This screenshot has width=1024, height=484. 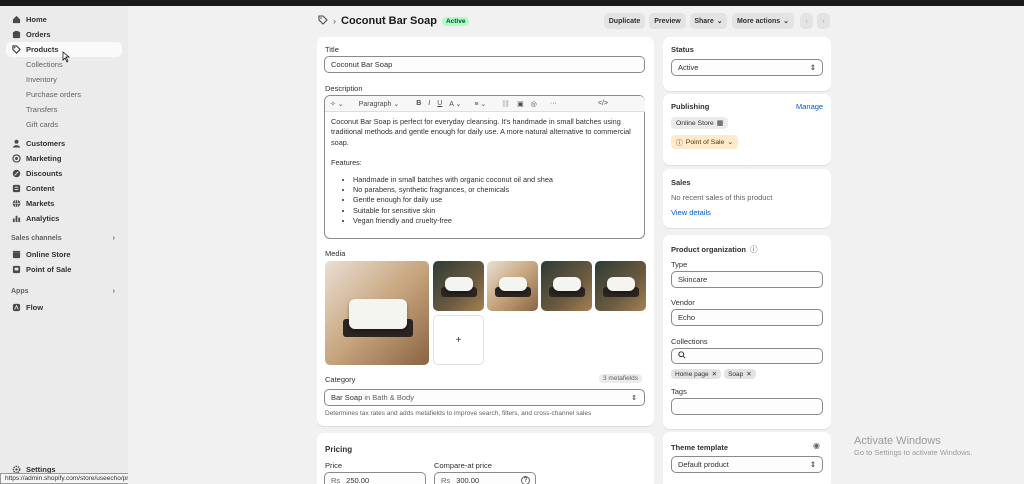 What do you see at coordinates (809, 106) in the screenshot?
I see `manage-link: Manage` at bounding box center [809, 106].